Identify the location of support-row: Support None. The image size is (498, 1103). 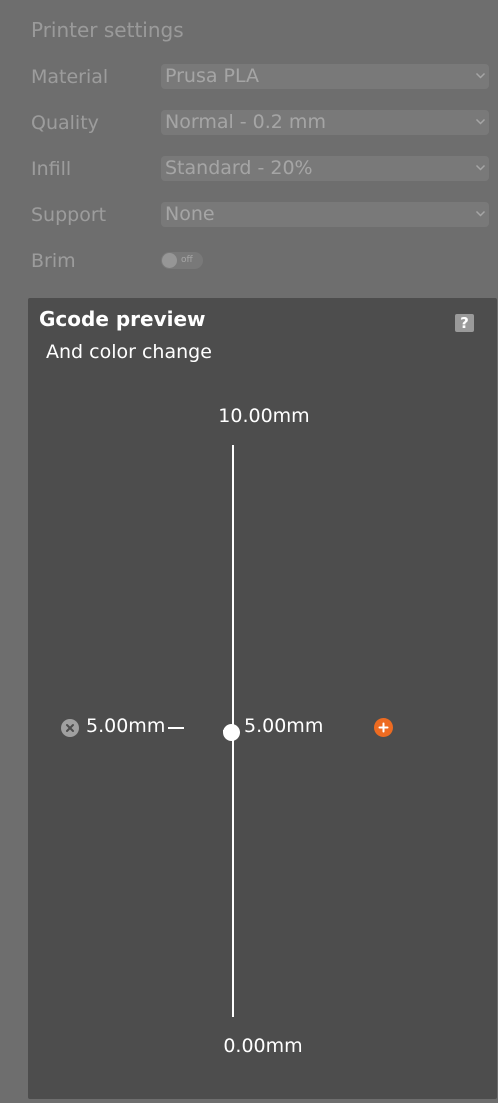
(249, 215).